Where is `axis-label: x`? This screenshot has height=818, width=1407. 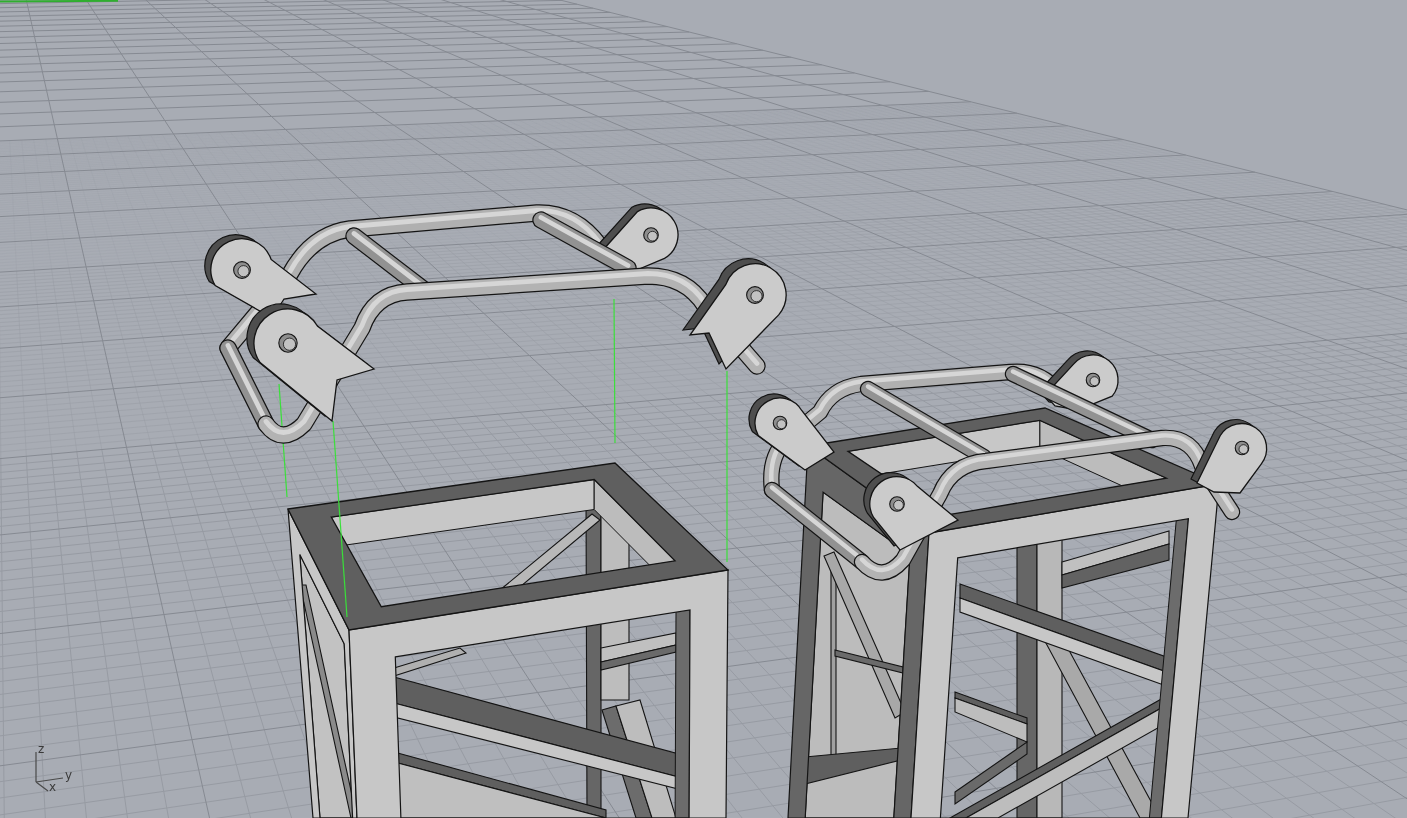 axis-label: x is located at coordinates (53, 787).